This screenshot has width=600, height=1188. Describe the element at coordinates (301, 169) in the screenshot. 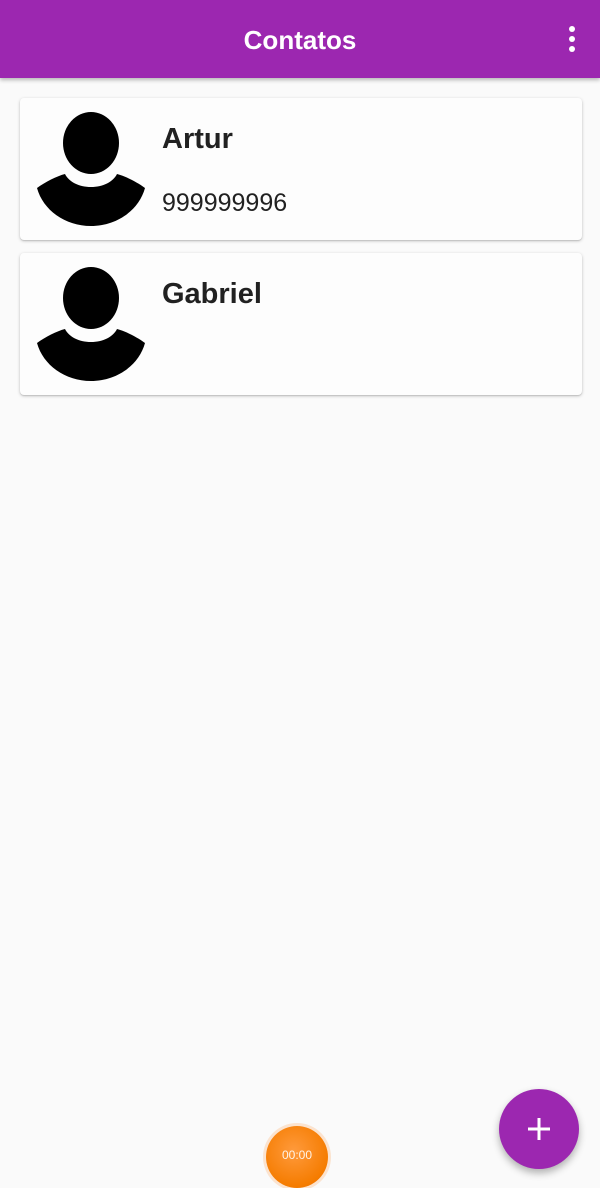

I see `contact-card-artur: Artur 999999996` at that location.